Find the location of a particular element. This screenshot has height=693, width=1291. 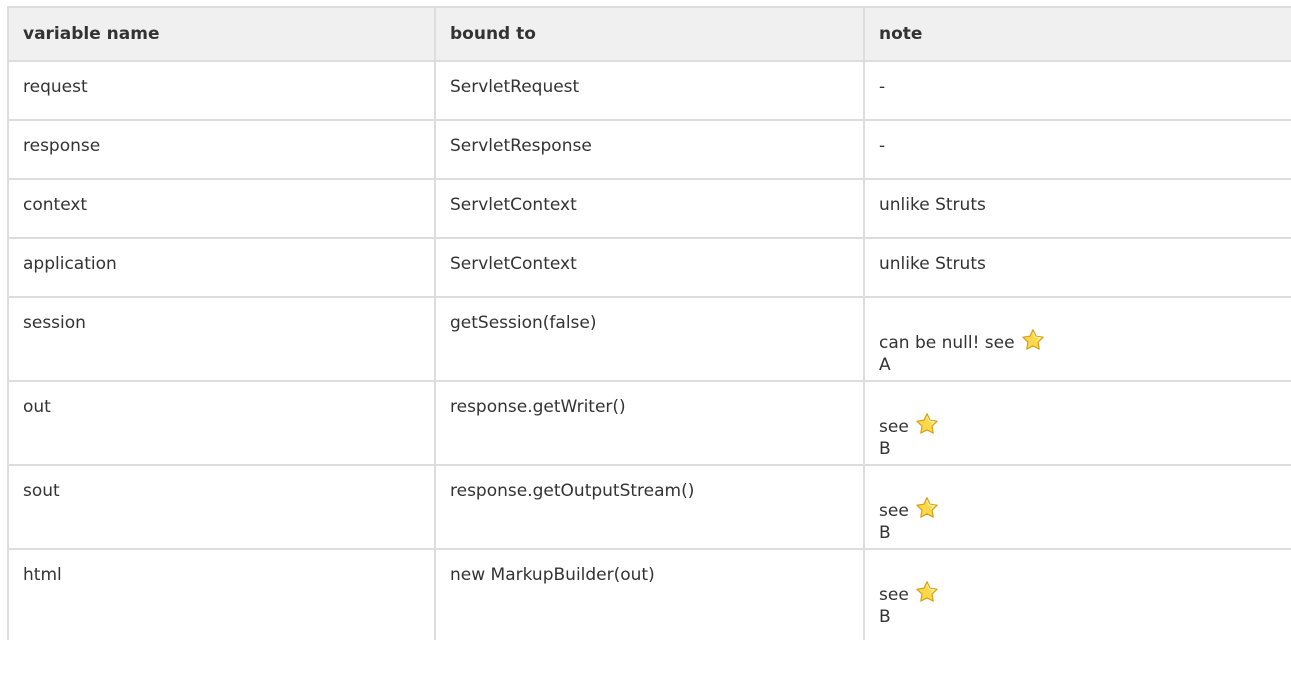

table-row: application ServletContext unlike Struts is located at coordinates (649, 267).